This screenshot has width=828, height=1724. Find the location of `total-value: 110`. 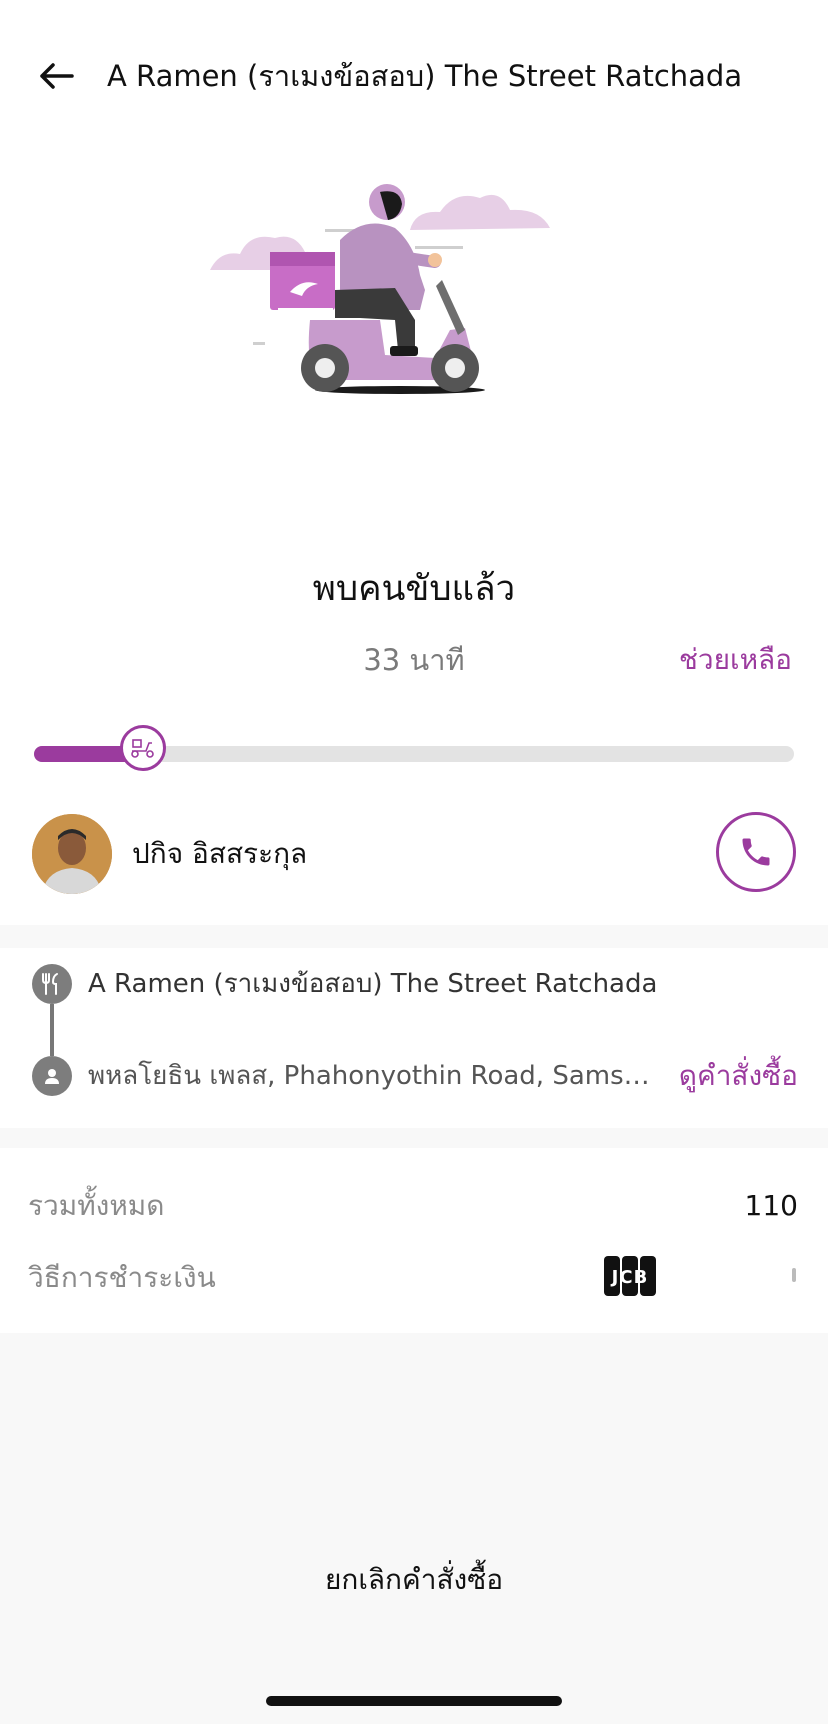

total-value: 110 is located at coordinates (771, 1205).